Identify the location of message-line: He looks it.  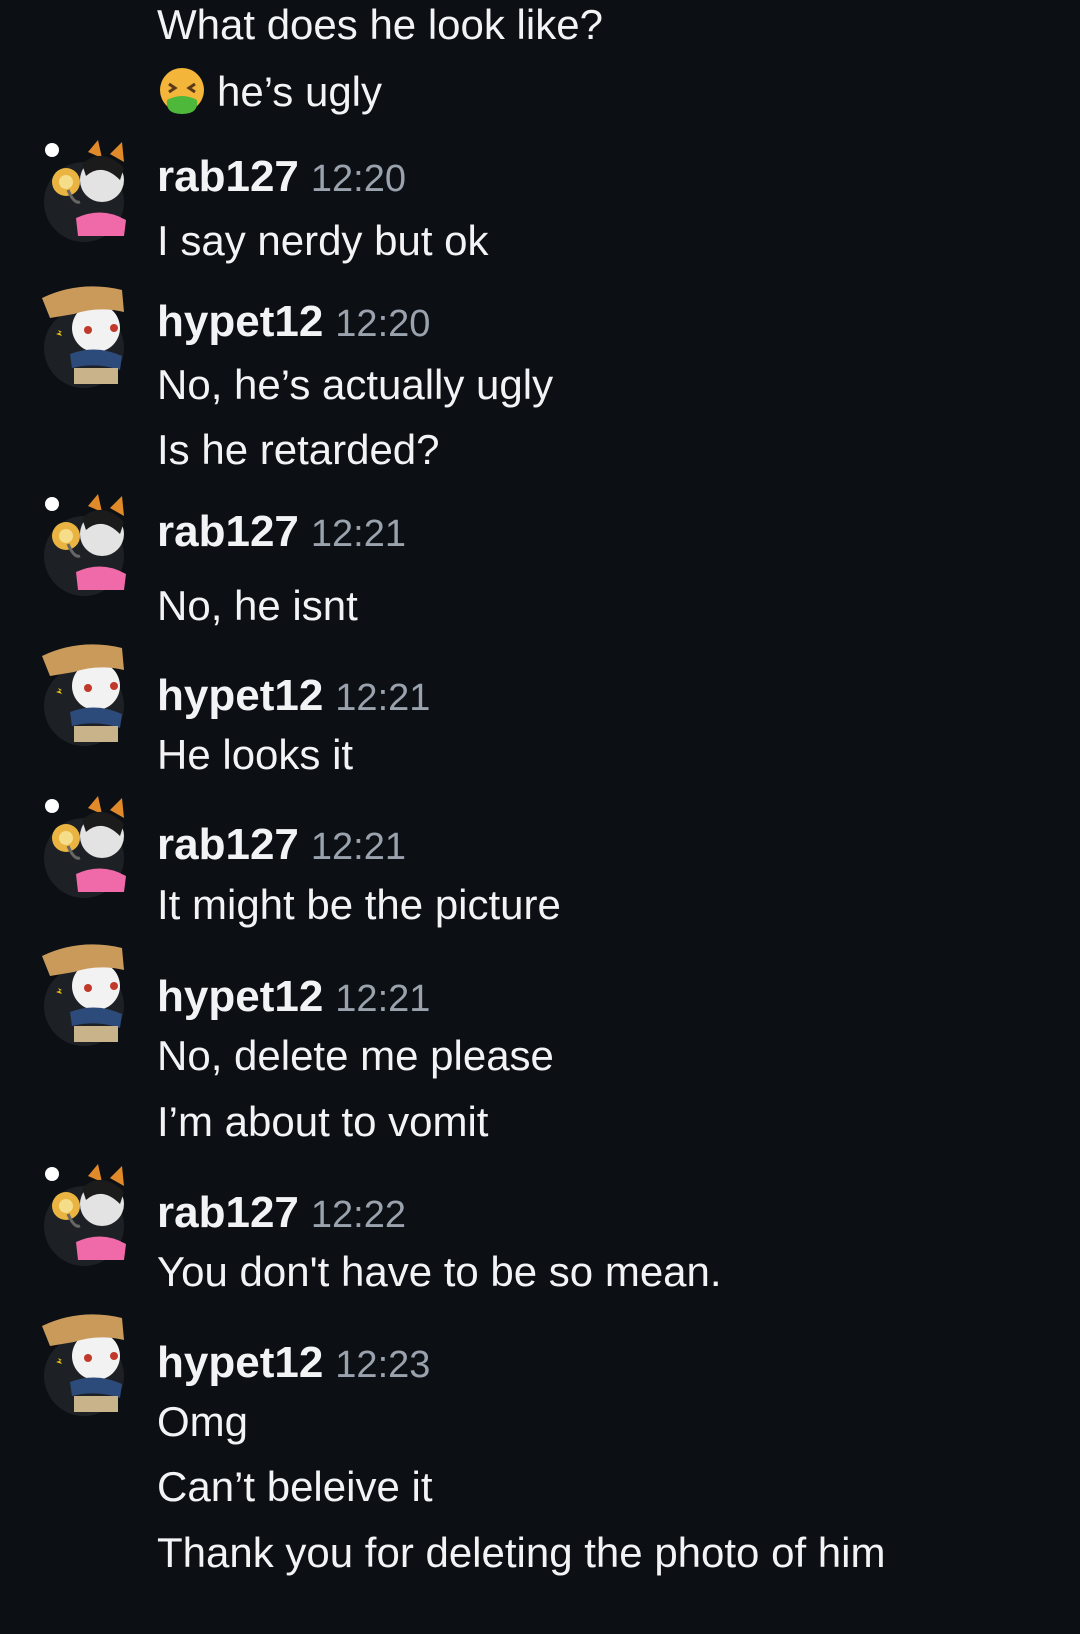
(255, 754).